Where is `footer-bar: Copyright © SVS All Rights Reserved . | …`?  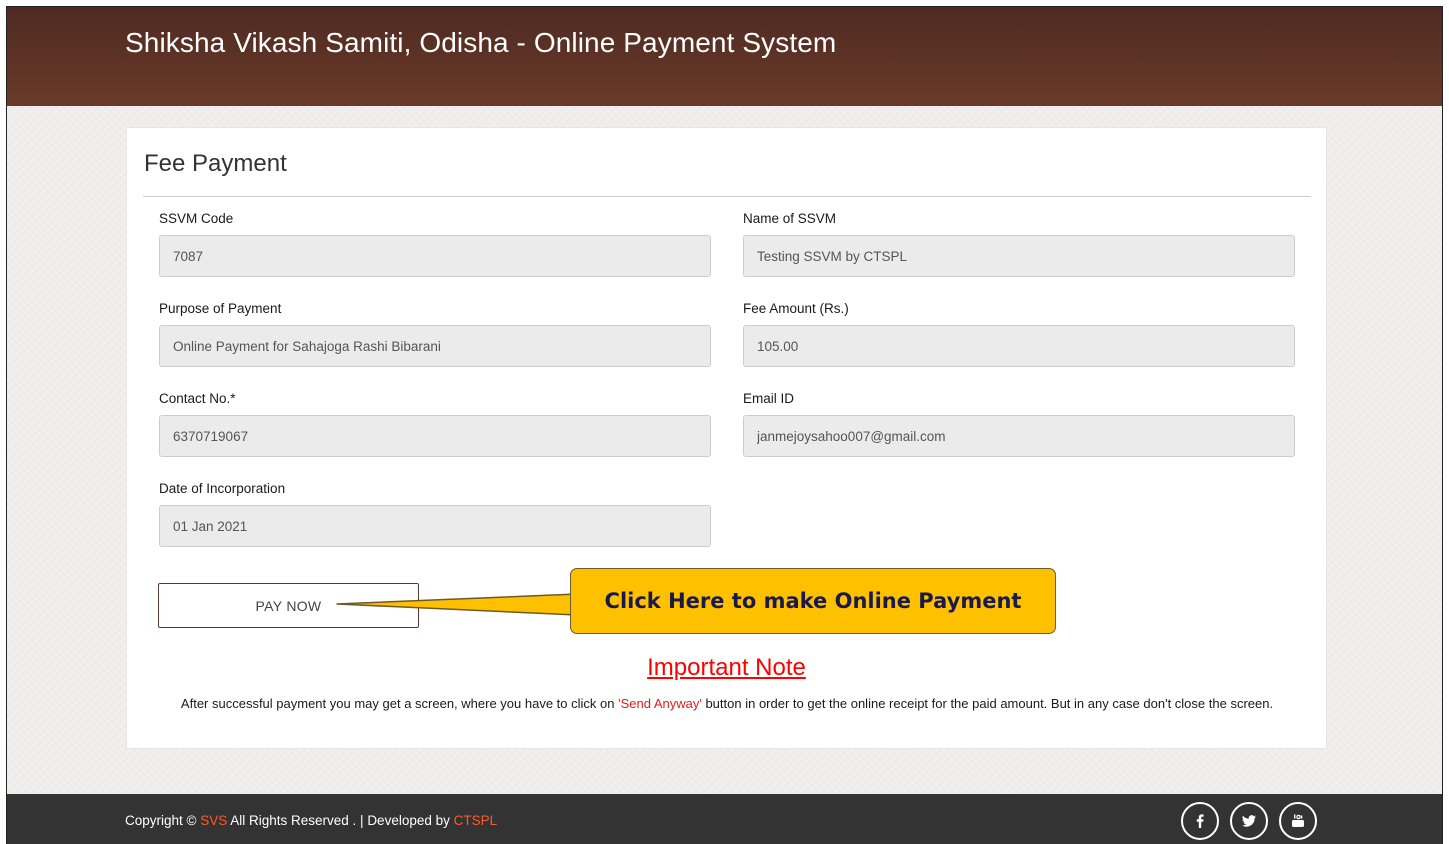
footer-bar: Copyright © SVS All Rights Reserved . | … is located at coordinates (724, 819).